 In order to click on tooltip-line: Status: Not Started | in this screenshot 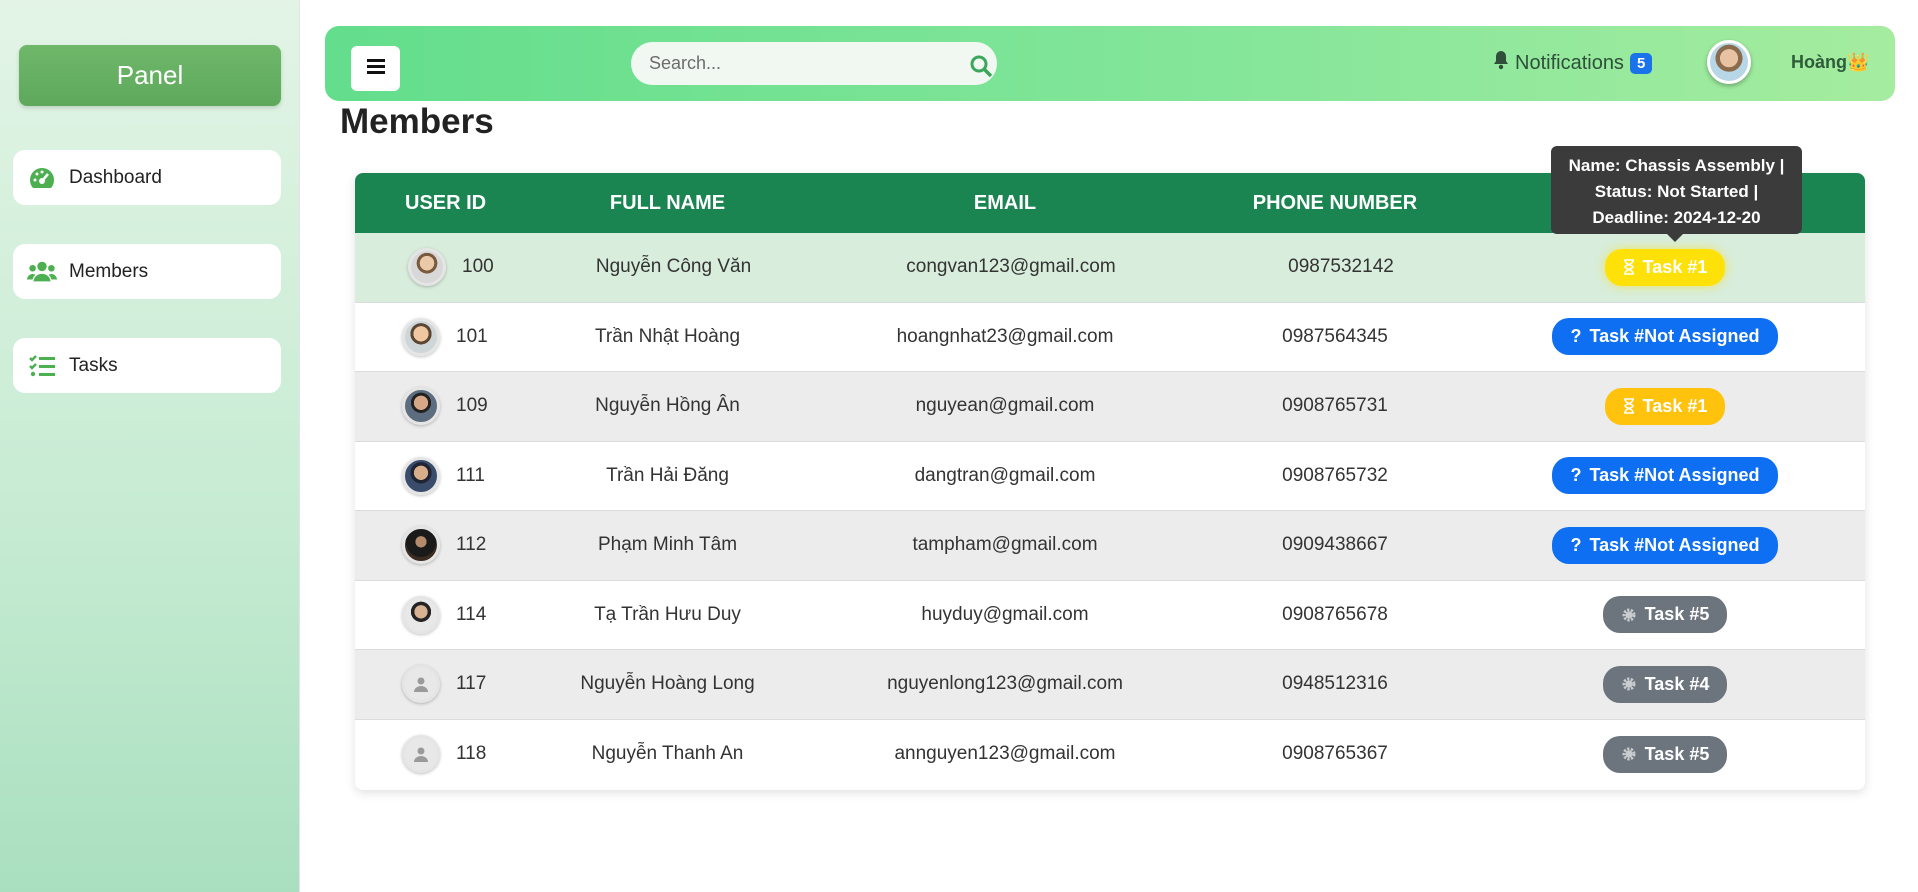, I will do `click(1676, 191)`.